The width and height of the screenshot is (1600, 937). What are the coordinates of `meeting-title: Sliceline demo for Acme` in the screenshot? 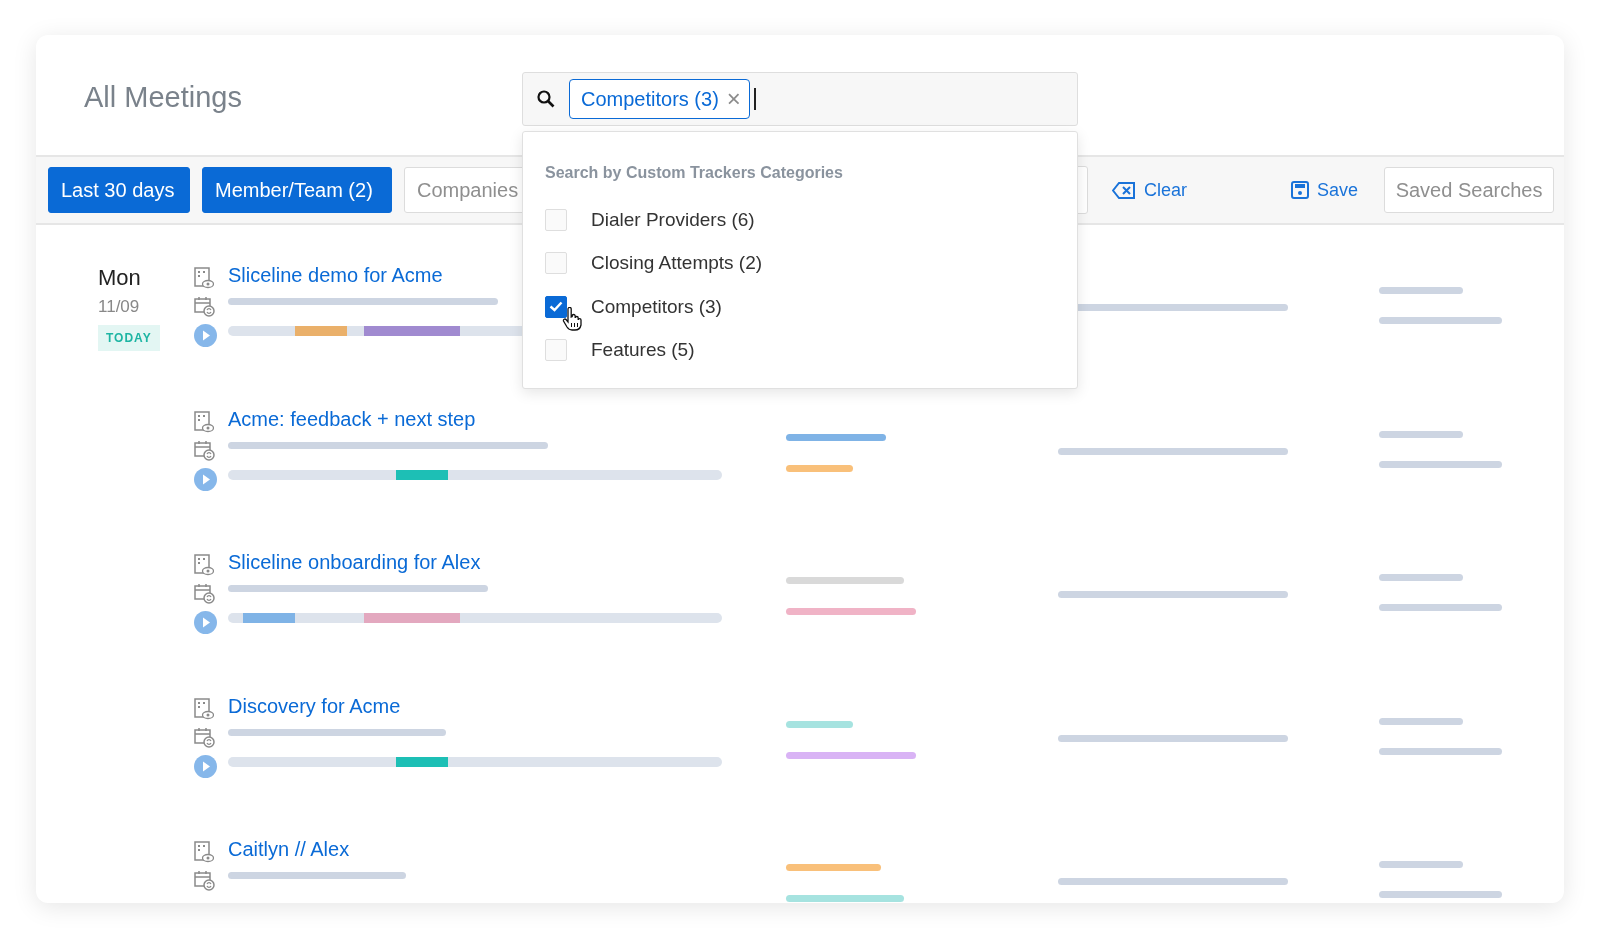 It's located at (335, 277).